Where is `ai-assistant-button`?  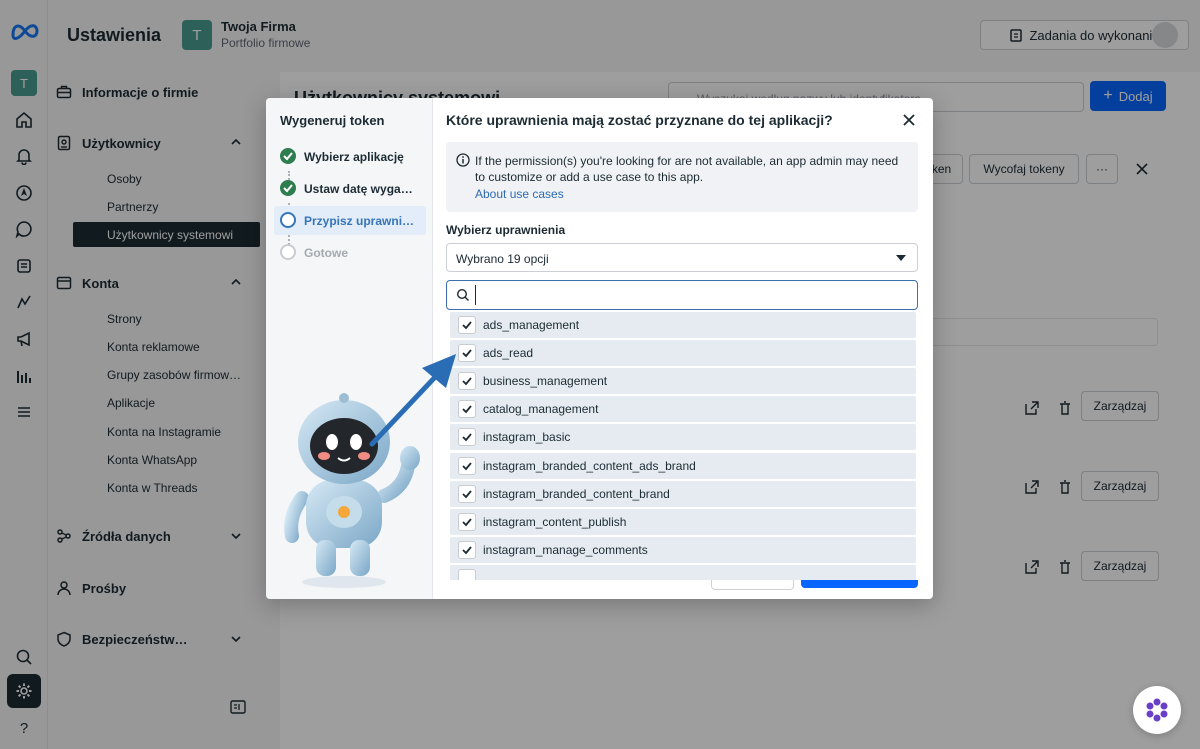
ai-assistant-button is located at coordinates (1157, 710).